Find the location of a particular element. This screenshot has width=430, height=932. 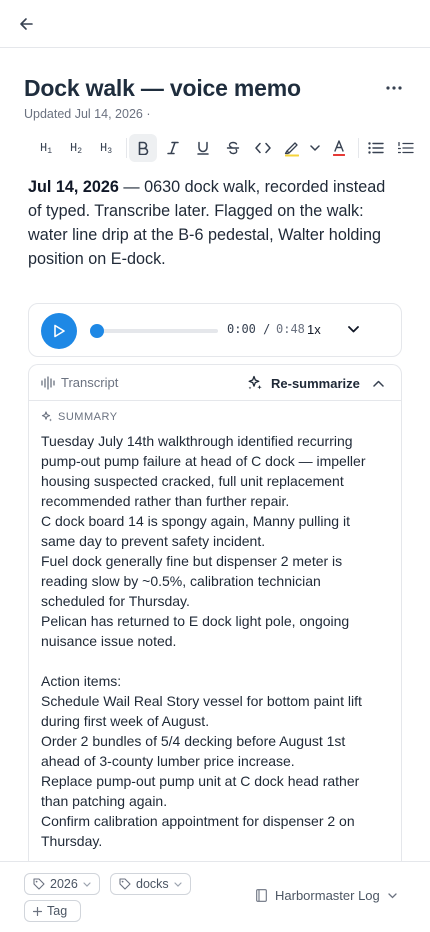

bullet-list-icon is located at coordinates (376, 148).